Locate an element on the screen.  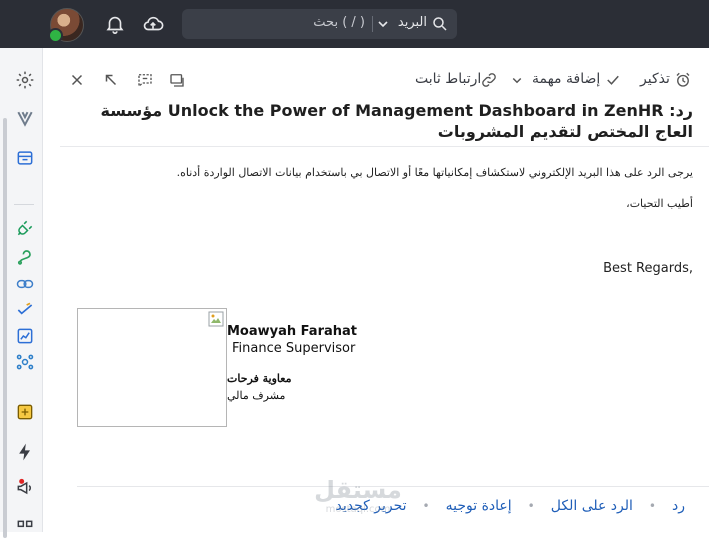
closing-english: Best Regards, is located at coordinates (648, 268).